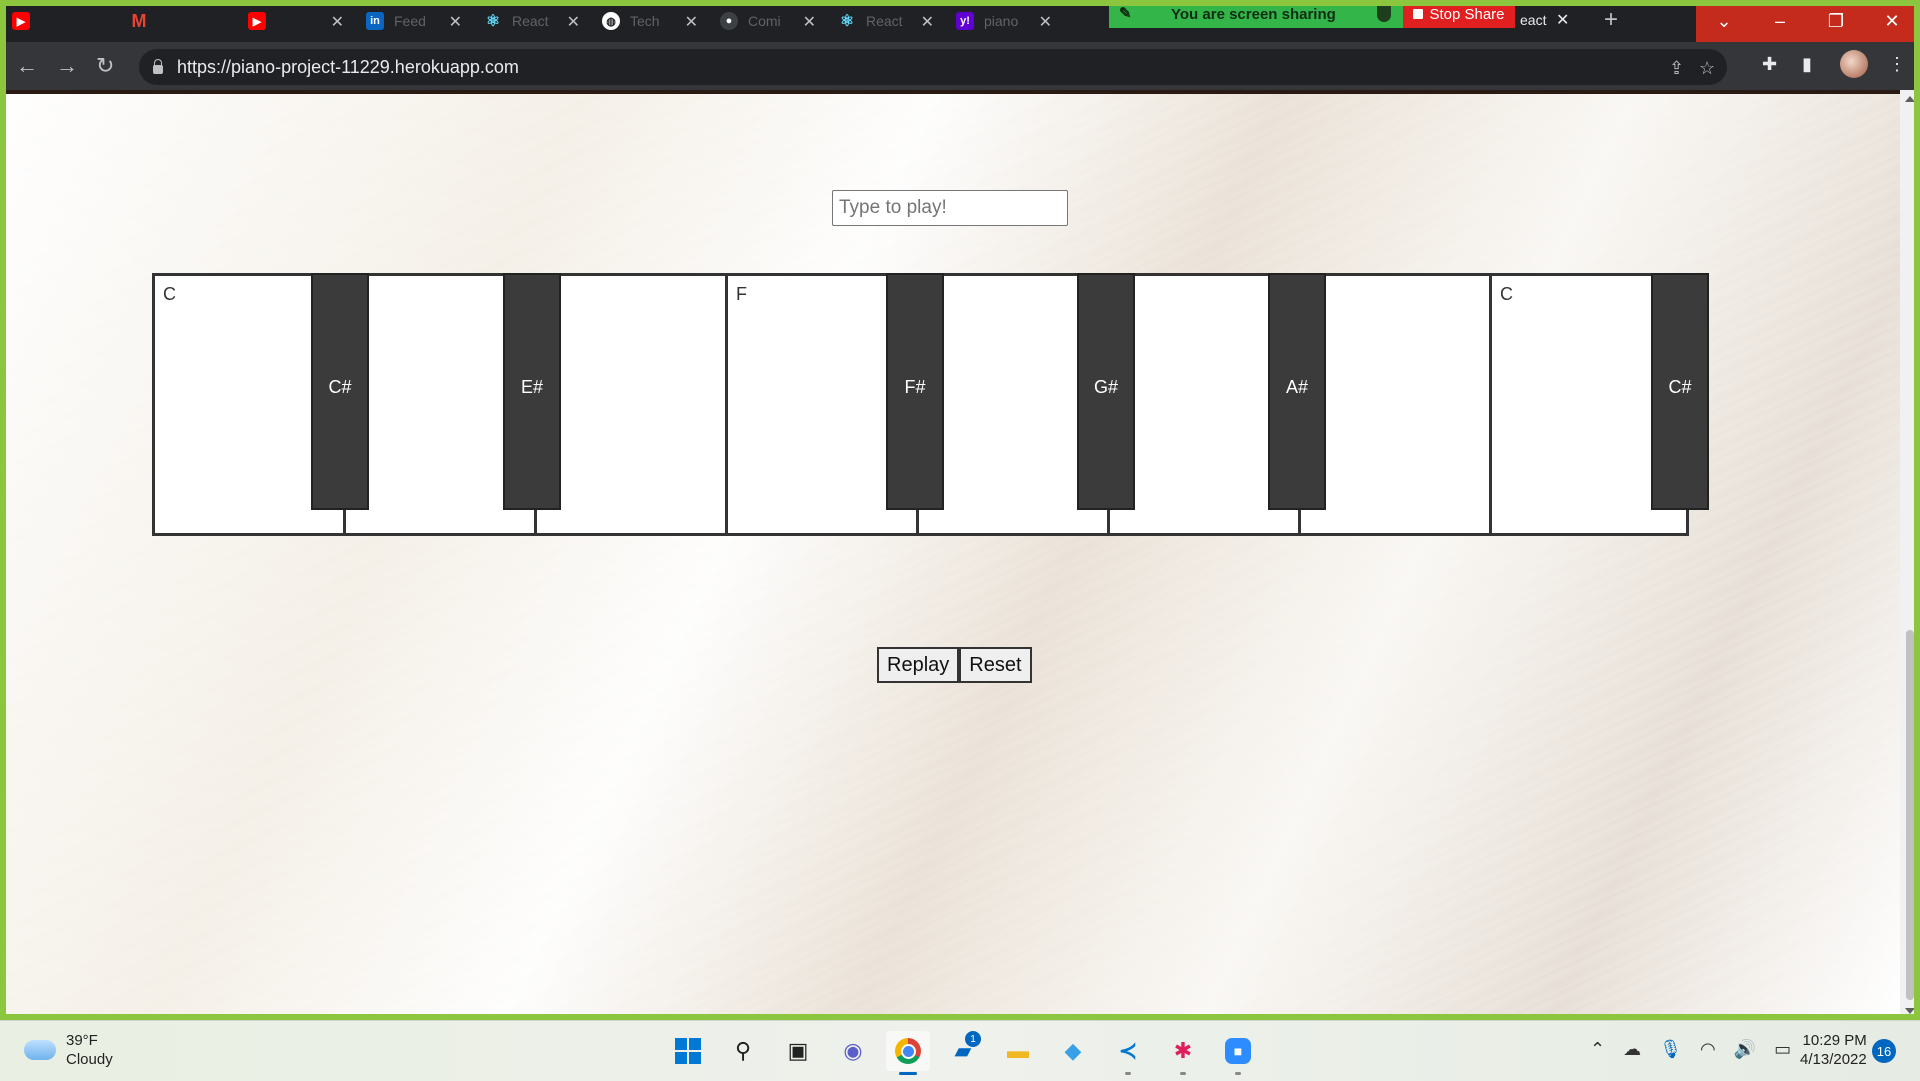 This screenshot has height=1081, width=1920. I want to click on new-tab-button: +, so click(1611, 20).